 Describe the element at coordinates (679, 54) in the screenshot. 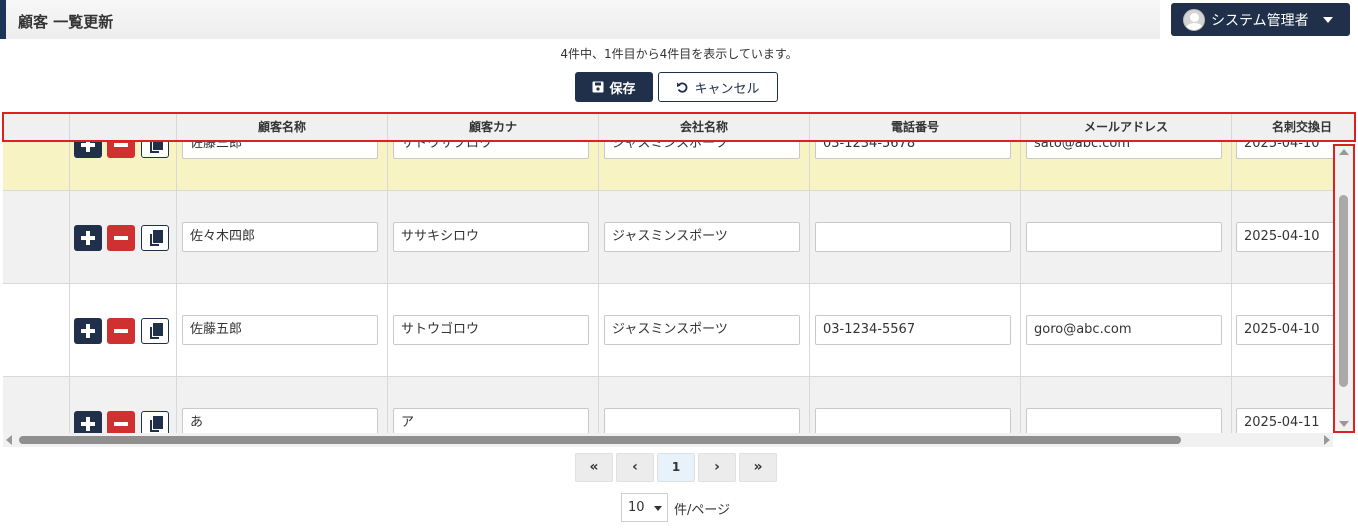

I see `record-summary: 4件中、1件目から4件目を表示しています。` at that location.